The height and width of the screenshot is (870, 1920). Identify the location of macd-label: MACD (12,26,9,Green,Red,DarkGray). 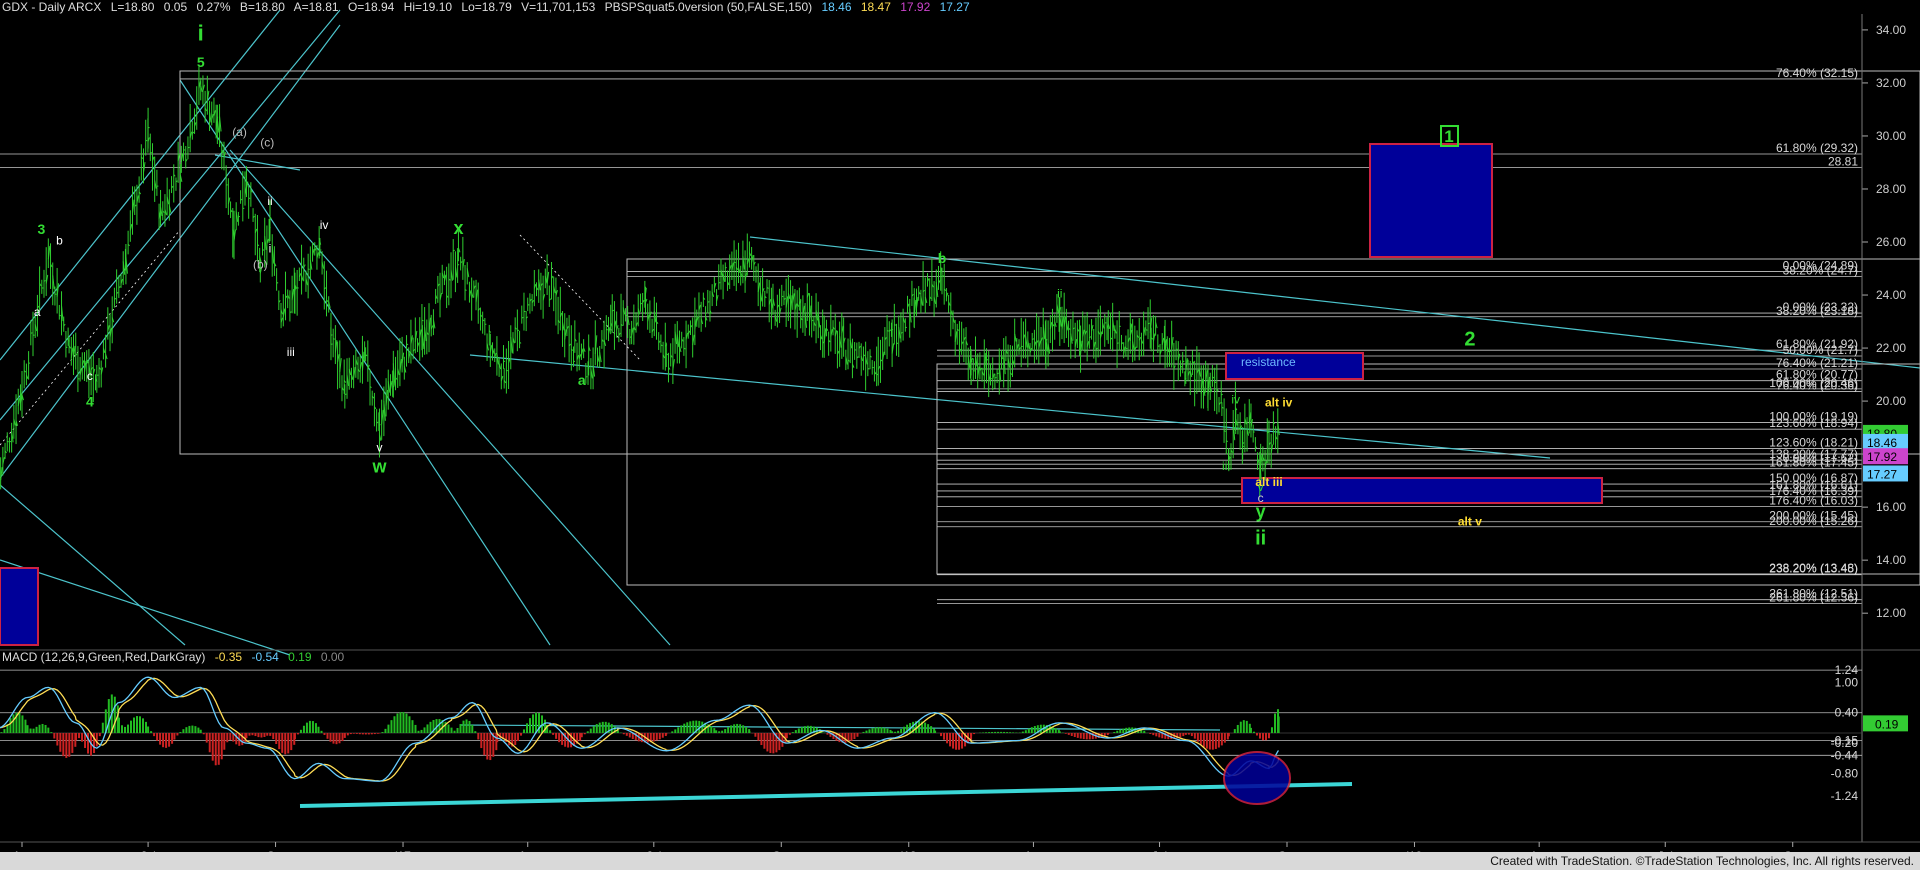
(104, 657).